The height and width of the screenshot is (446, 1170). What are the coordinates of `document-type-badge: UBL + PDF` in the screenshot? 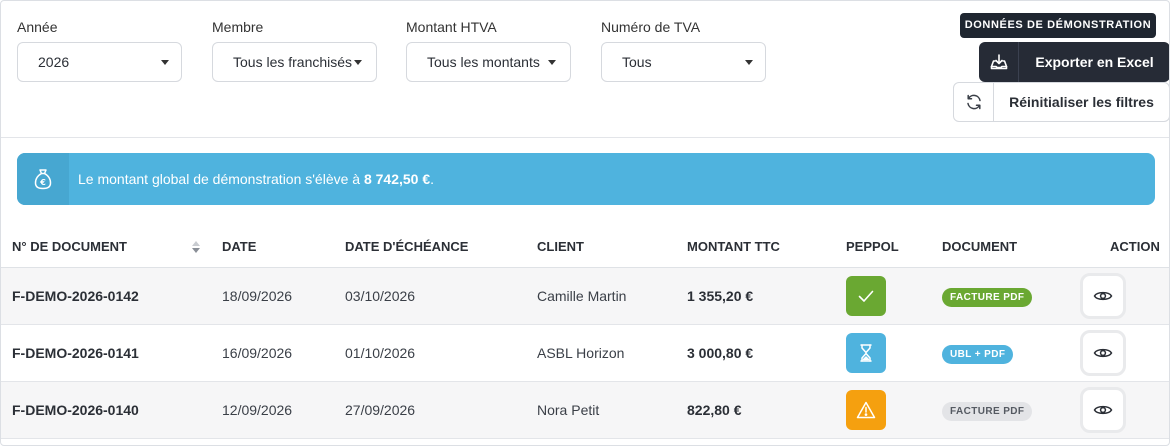 It's located at (978, 354).